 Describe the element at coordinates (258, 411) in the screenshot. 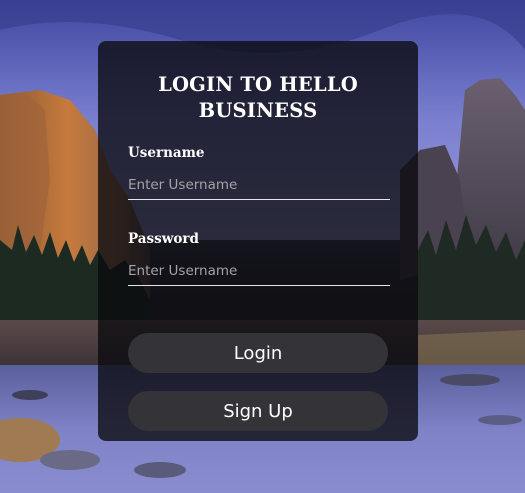

I see `signup-button: Sign Up` at that location.